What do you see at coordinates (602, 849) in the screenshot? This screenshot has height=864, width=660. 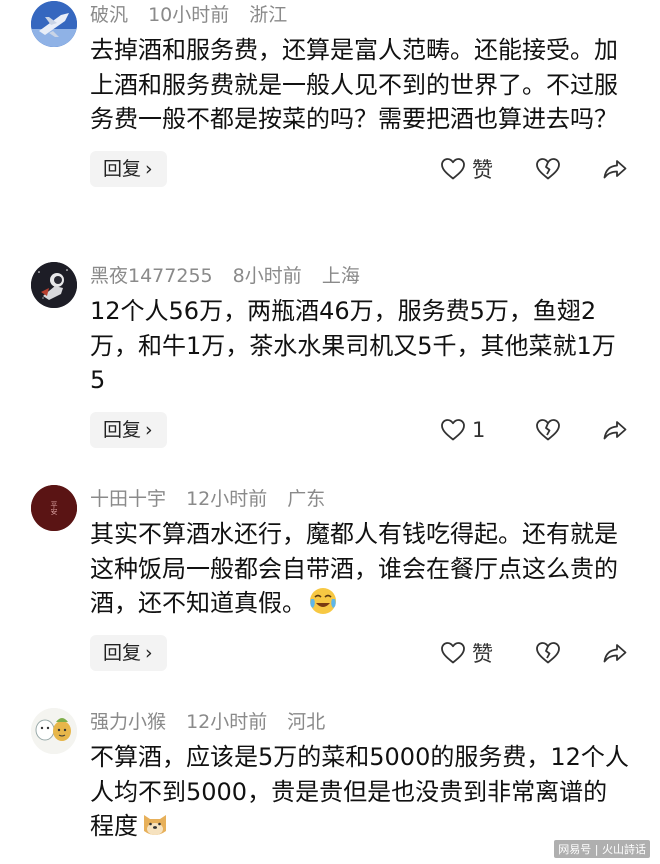 I see `watermark: 网易号 | 火山詩话` at bounding box center [602, 849].